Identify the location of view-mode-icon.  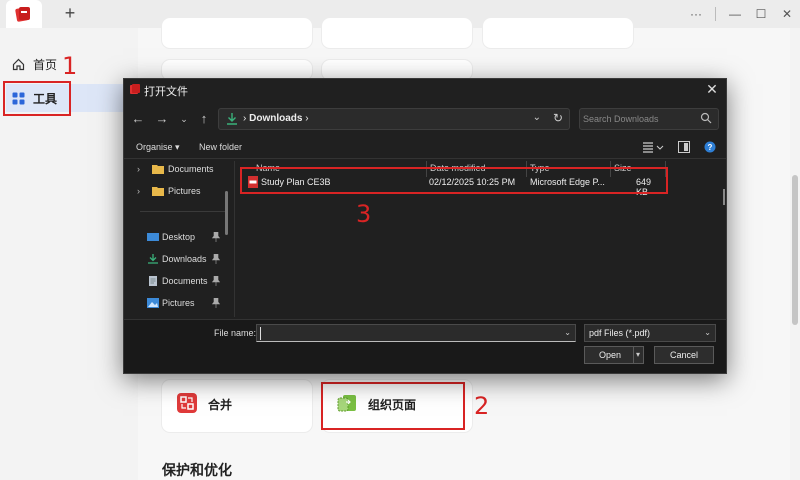
(653, 147).